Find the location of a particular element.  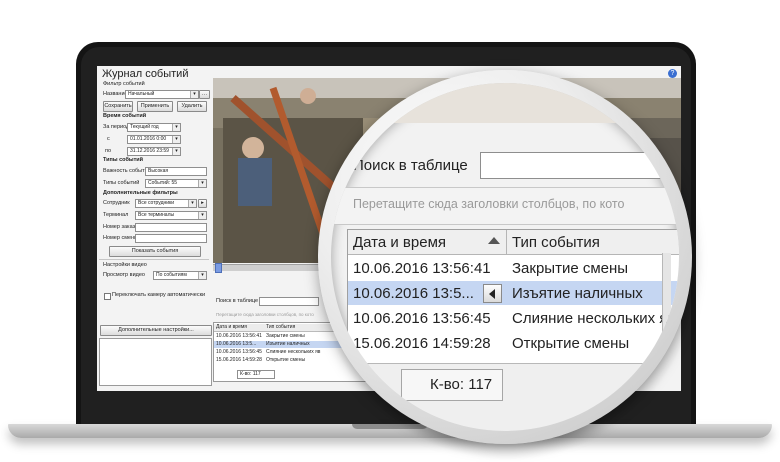

count-label: К-во: 117 is located at coordinates (461, 384).